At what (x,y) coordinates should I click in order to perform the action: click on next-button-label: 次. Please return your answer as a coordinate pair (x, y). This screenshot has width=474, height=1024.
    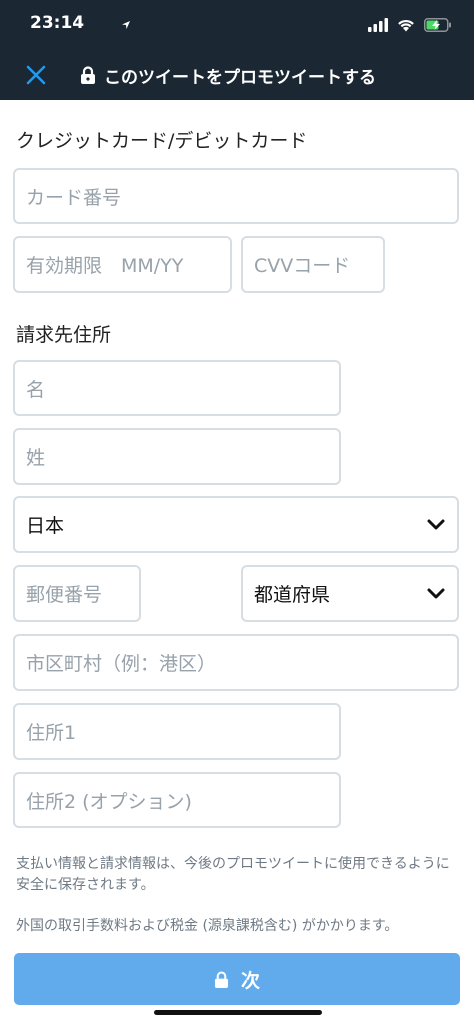
    Looking at the image, I should click on (250, 980).